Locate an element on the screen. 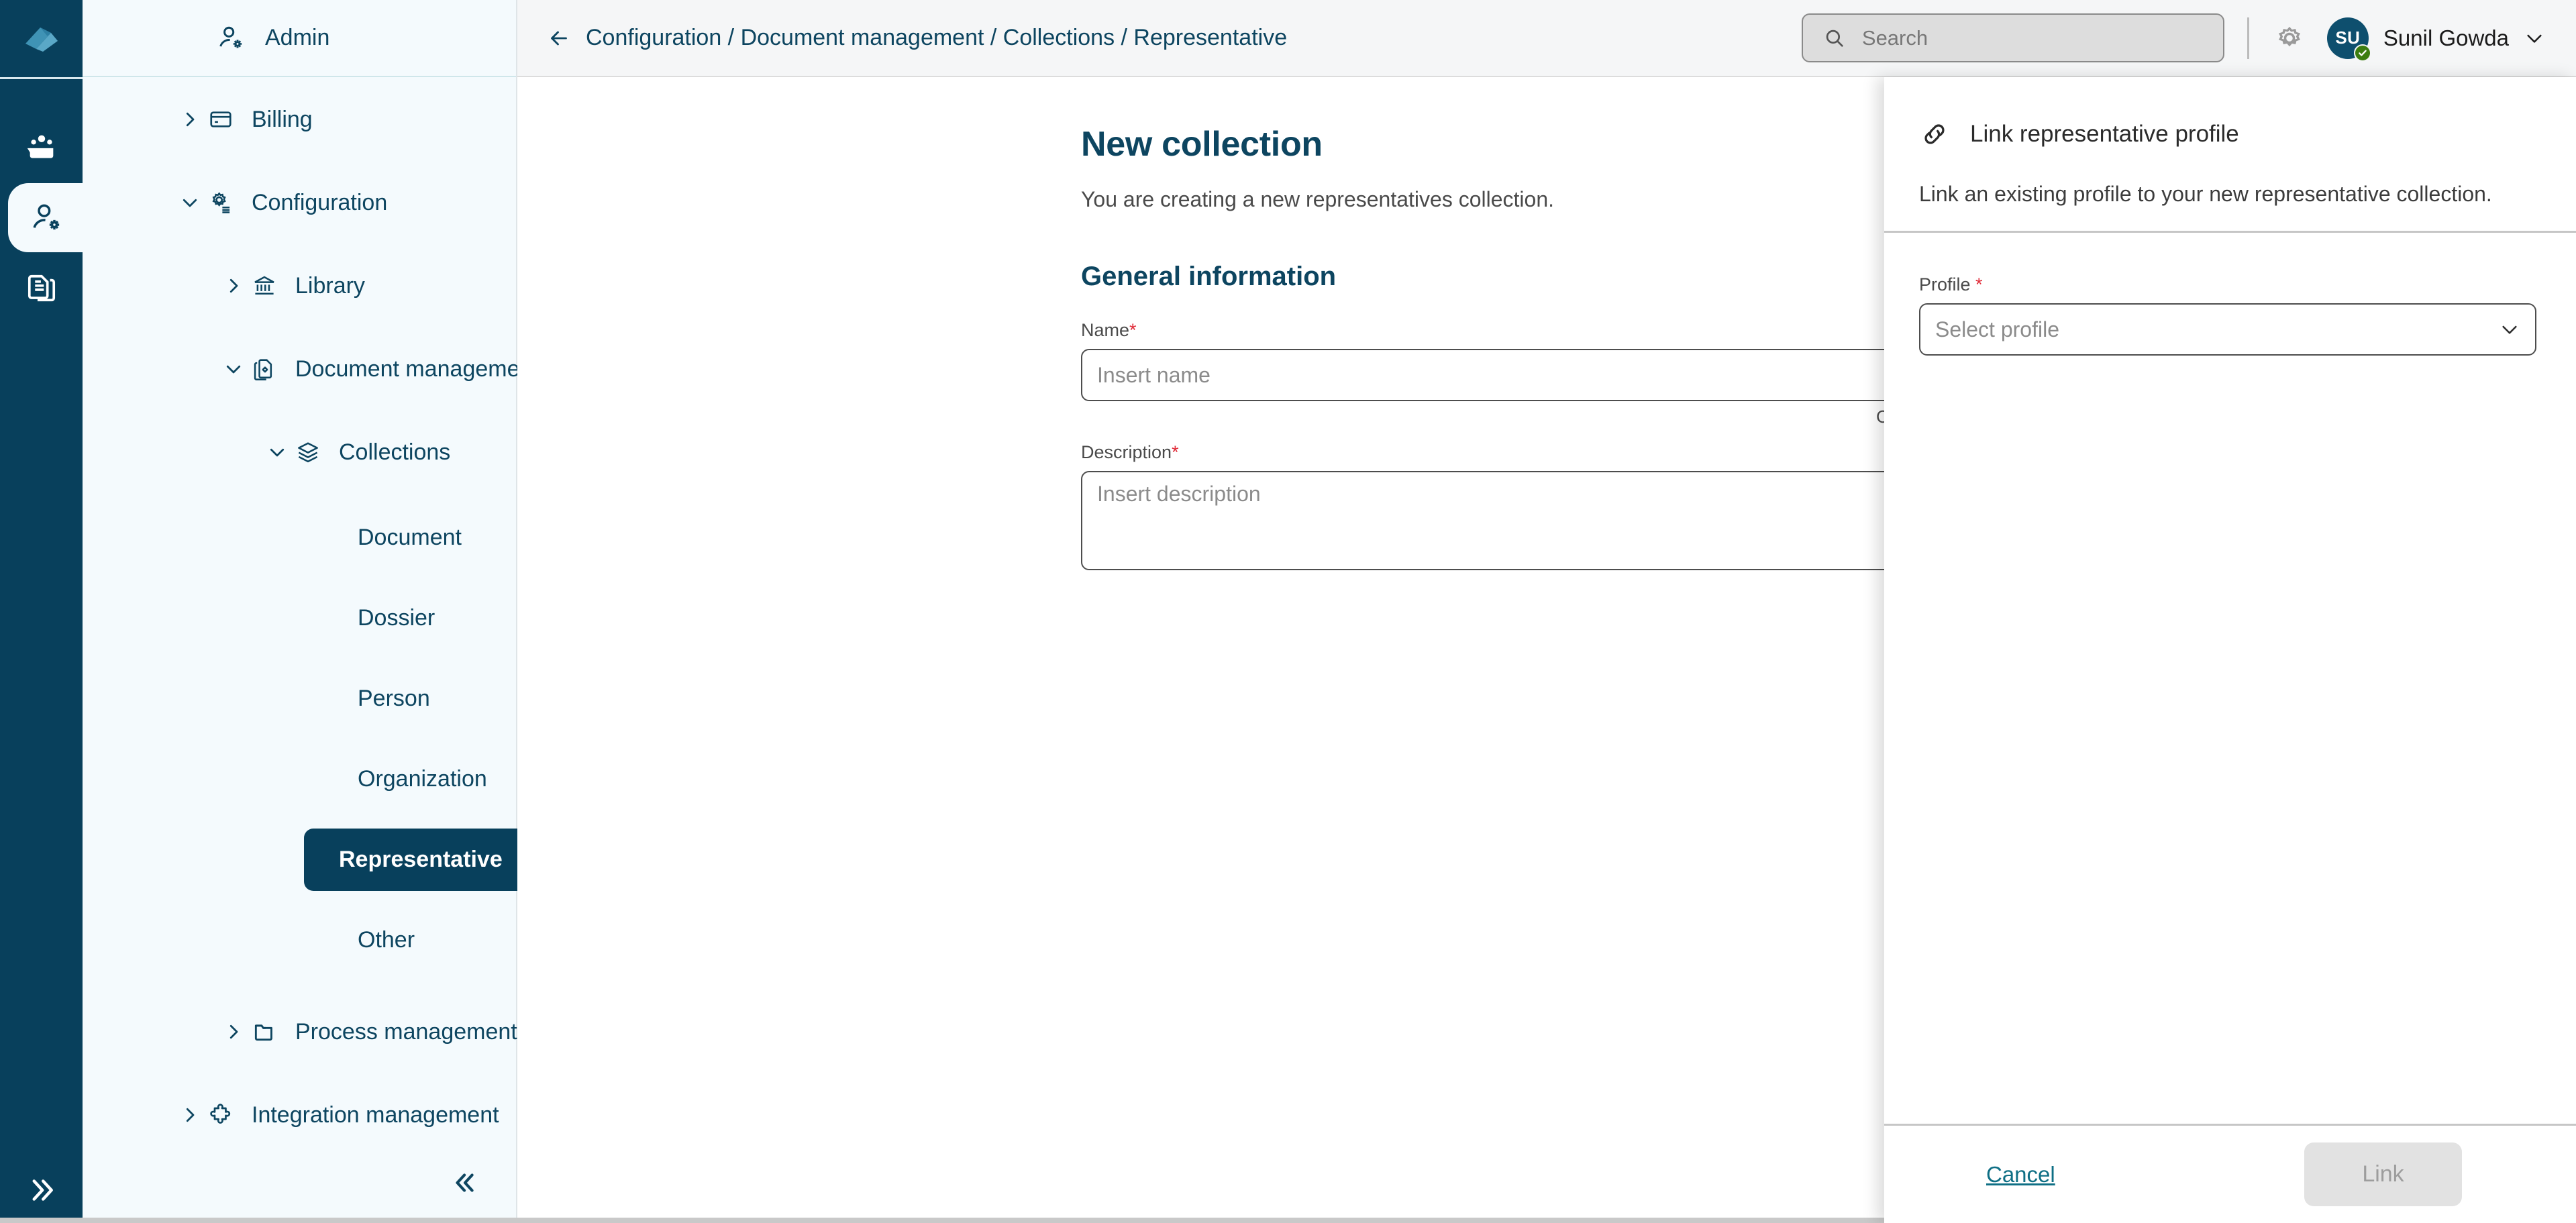 Image resolution: width=2576 pixels, height=1223 pixels. sidebar-item-configuration: Configuration is located at coordinates (299, 202).